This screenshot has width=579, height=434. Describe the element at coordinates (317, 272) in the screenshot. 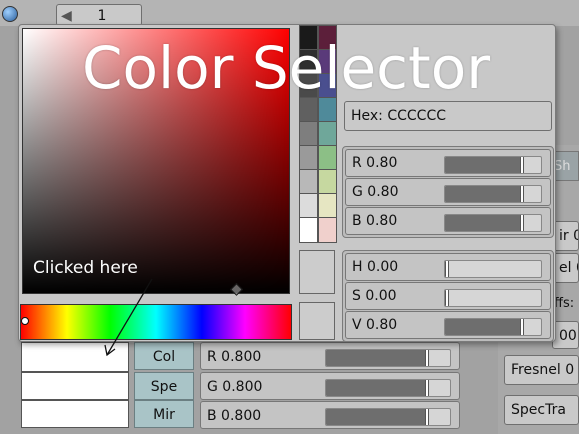

I see `current-color-swatch` at that location.